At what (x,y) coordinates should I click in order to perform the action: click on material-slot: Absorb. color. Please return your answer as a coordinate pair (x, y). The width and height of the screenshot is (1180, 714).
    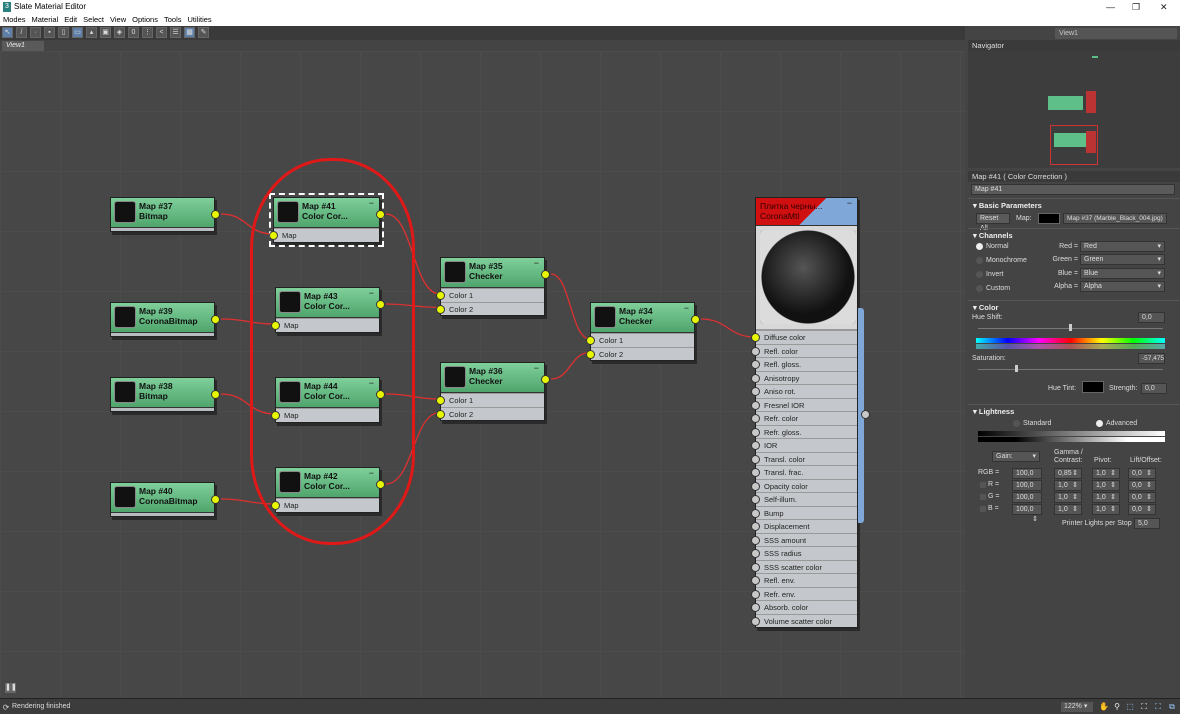
    Looking at the image, I should click on (804, 607).